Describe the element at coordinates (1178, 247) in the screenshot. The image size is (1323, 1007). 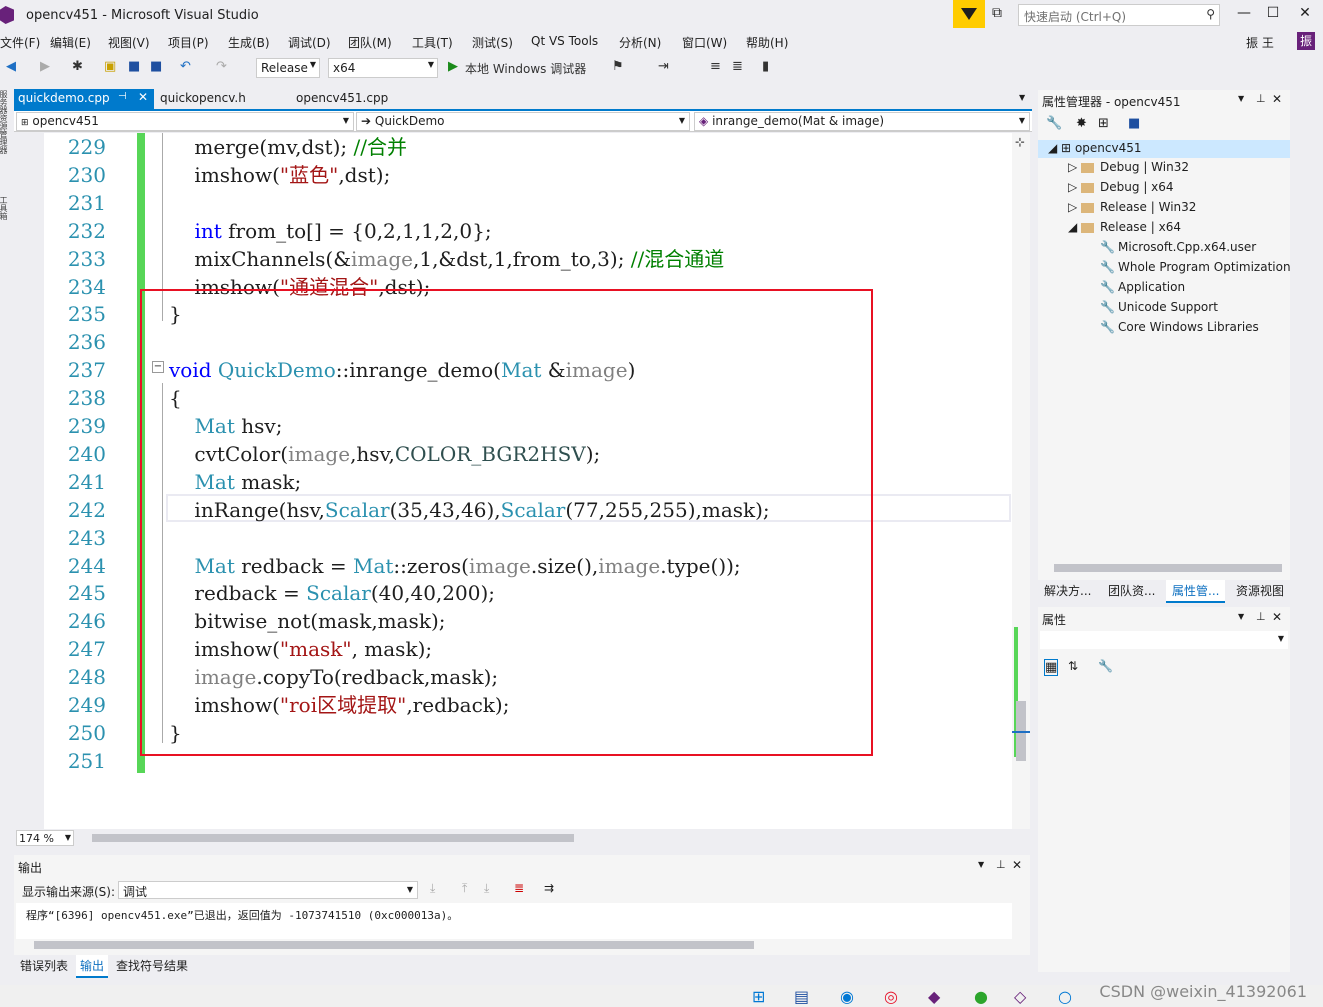
I see `tree-item-sheet: 🔧 Microsoft.Cpp.x64.user` at that location.